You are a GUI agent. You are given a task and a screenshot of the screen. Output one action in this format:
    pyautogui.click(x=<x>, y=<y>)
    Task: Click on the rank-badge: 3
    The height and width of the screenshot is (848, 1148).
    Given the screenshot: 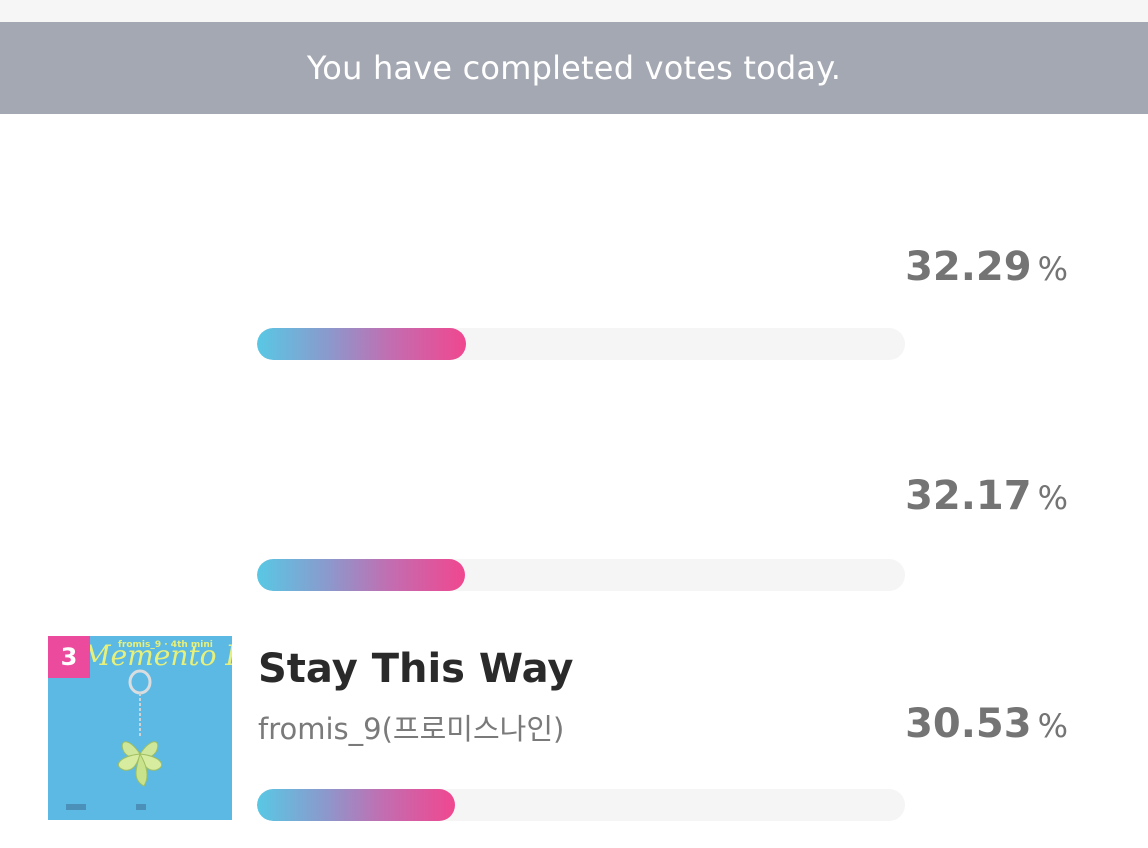 What is the action you would take?
    pyautogui.click(x=69, y=657)
    